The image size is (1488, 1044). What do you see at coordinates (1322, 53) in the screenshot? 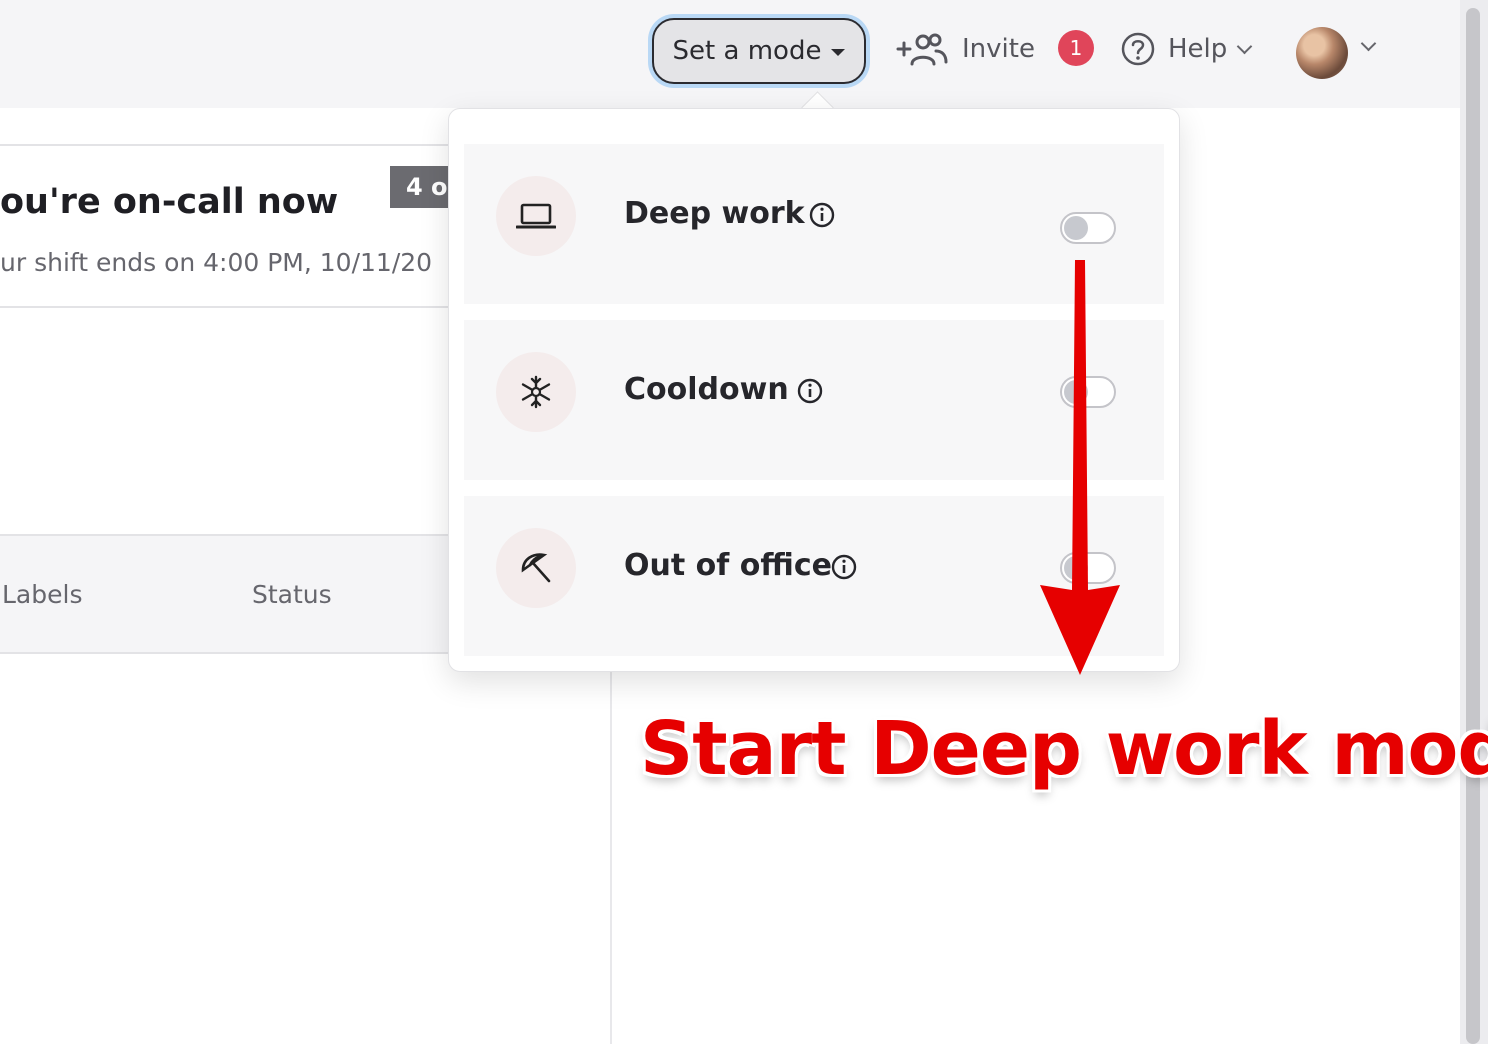
I see `user-avatar` at bounding box center [1322, 53].